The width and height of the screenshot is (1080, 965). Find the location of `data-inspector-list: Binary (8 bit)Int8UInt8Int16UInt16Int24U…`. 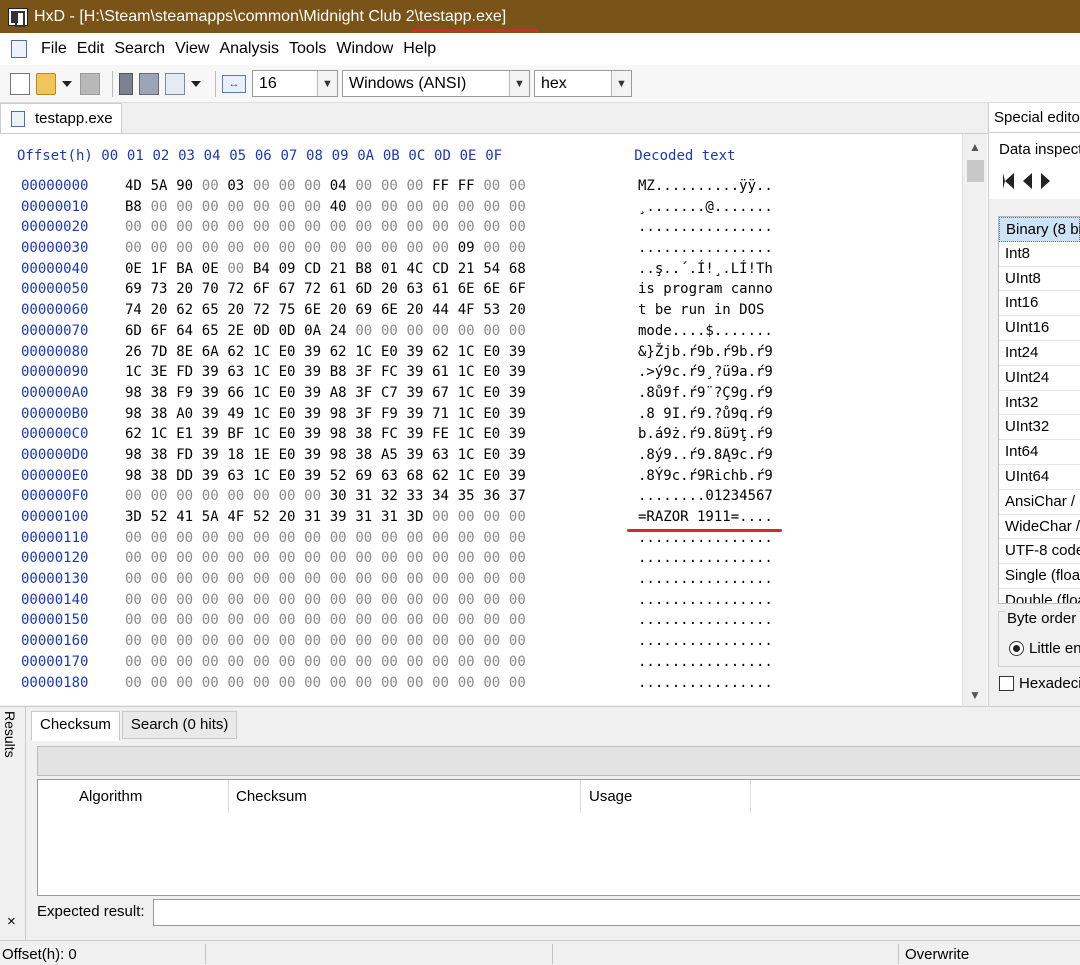

data-inspector-list: Binary (8 bit)Int8UInt8Int16UInt16Int24U… is located at coordinates (1039, 410).